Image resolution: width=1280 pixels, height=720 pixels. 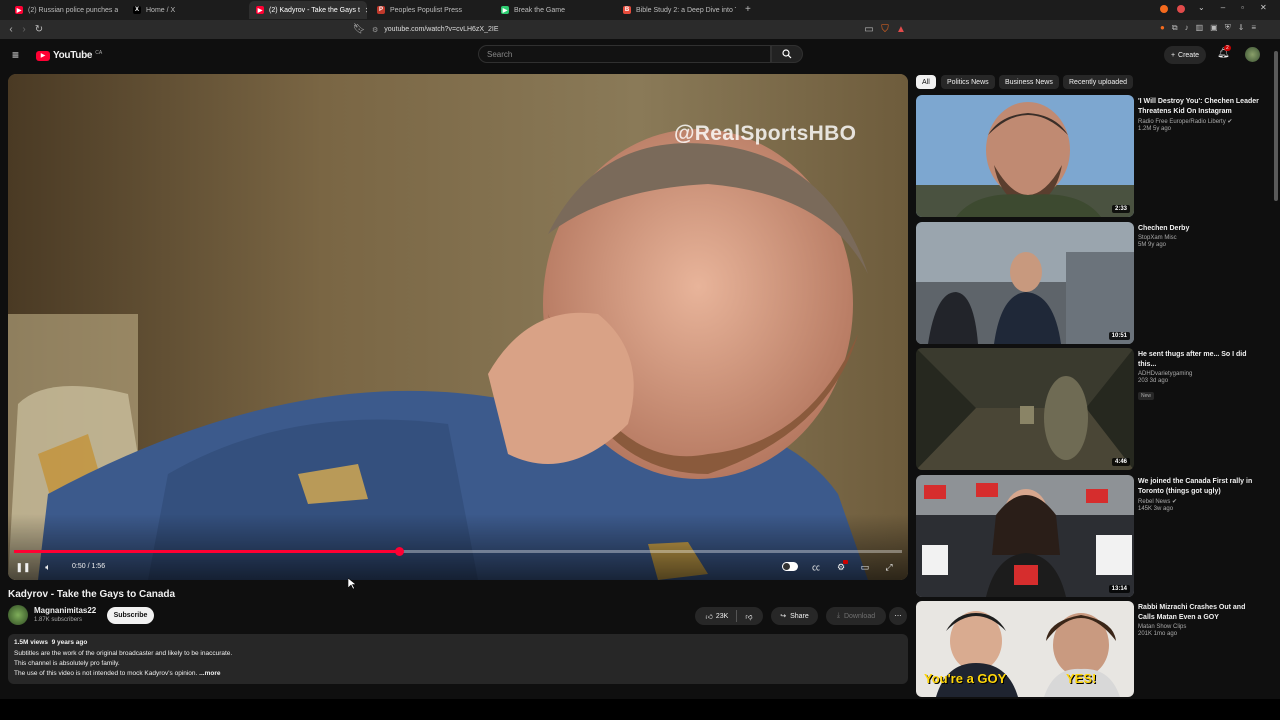 What do you see at coordinates (901, 29) in the screenshot?
I see `brave-rewards-triangle-icon: ▲` at bounding box center [901, 29].